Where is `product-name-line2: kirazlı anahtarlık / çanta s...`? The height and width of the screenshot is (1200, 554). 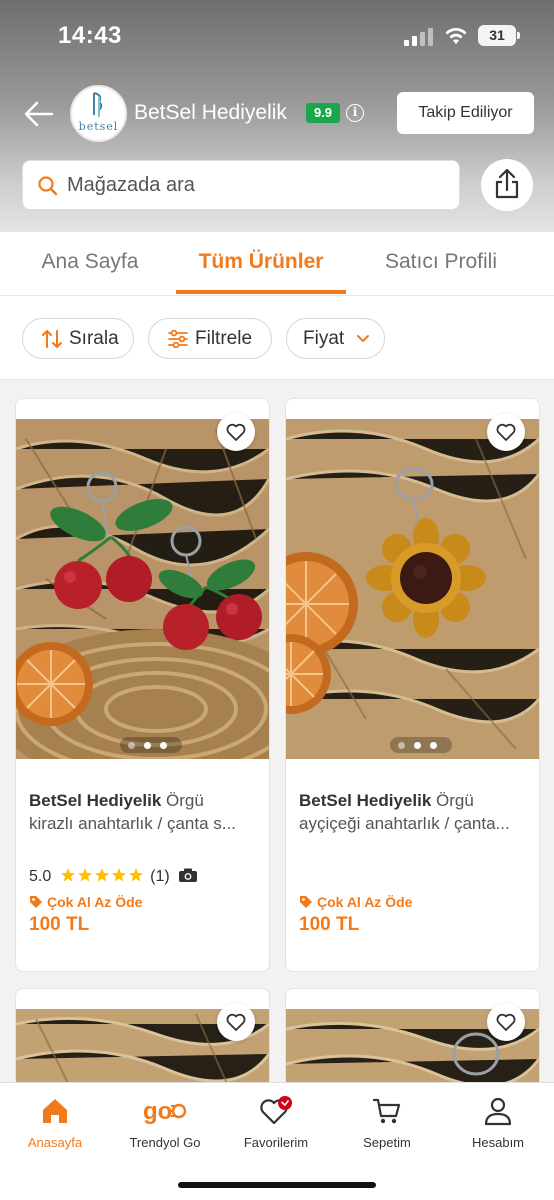
product-name-line2: kirazlı anahtarlık / çanta s... is located at coordinates (132, 823).